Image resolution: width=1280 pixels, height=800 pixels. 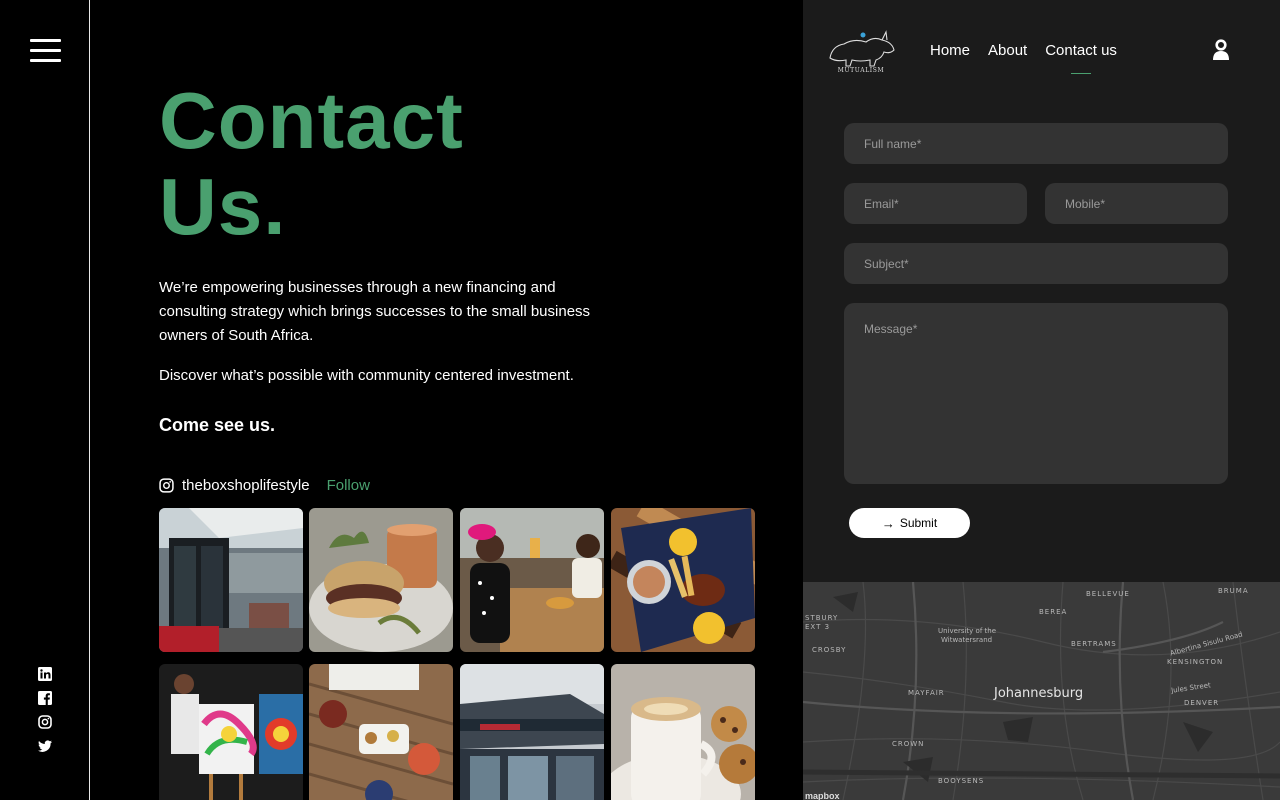 I want to click on follow-link: Follow, so click(x=348, y=485).